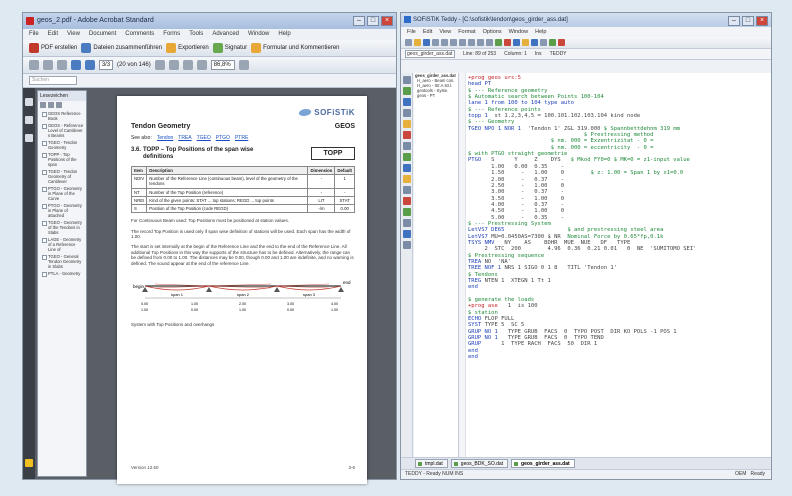  I want to click on bookmark-delete-icon, so click(51, 105).